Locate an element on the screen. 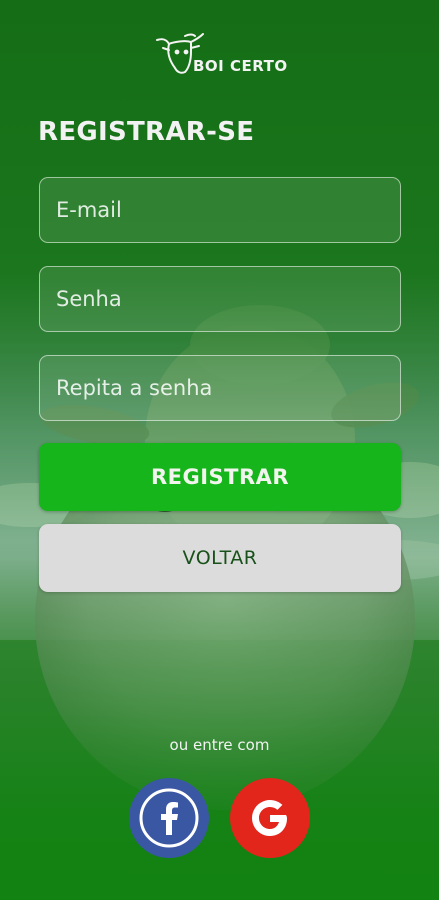 The image size is (439, 900). google-login-button is located at coordinates (270, 818).